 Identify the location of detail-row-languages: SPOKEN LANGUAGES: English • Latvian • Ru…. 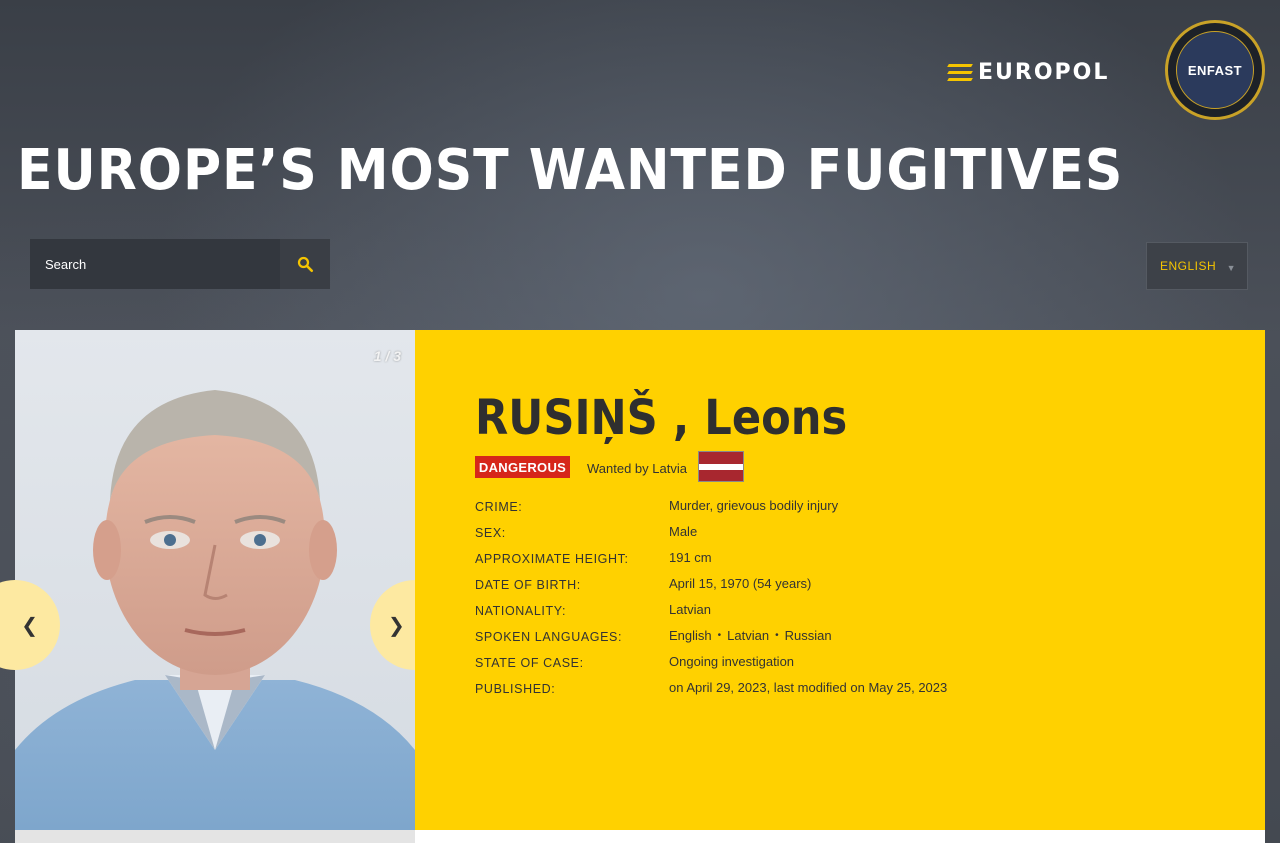
(855, 641).